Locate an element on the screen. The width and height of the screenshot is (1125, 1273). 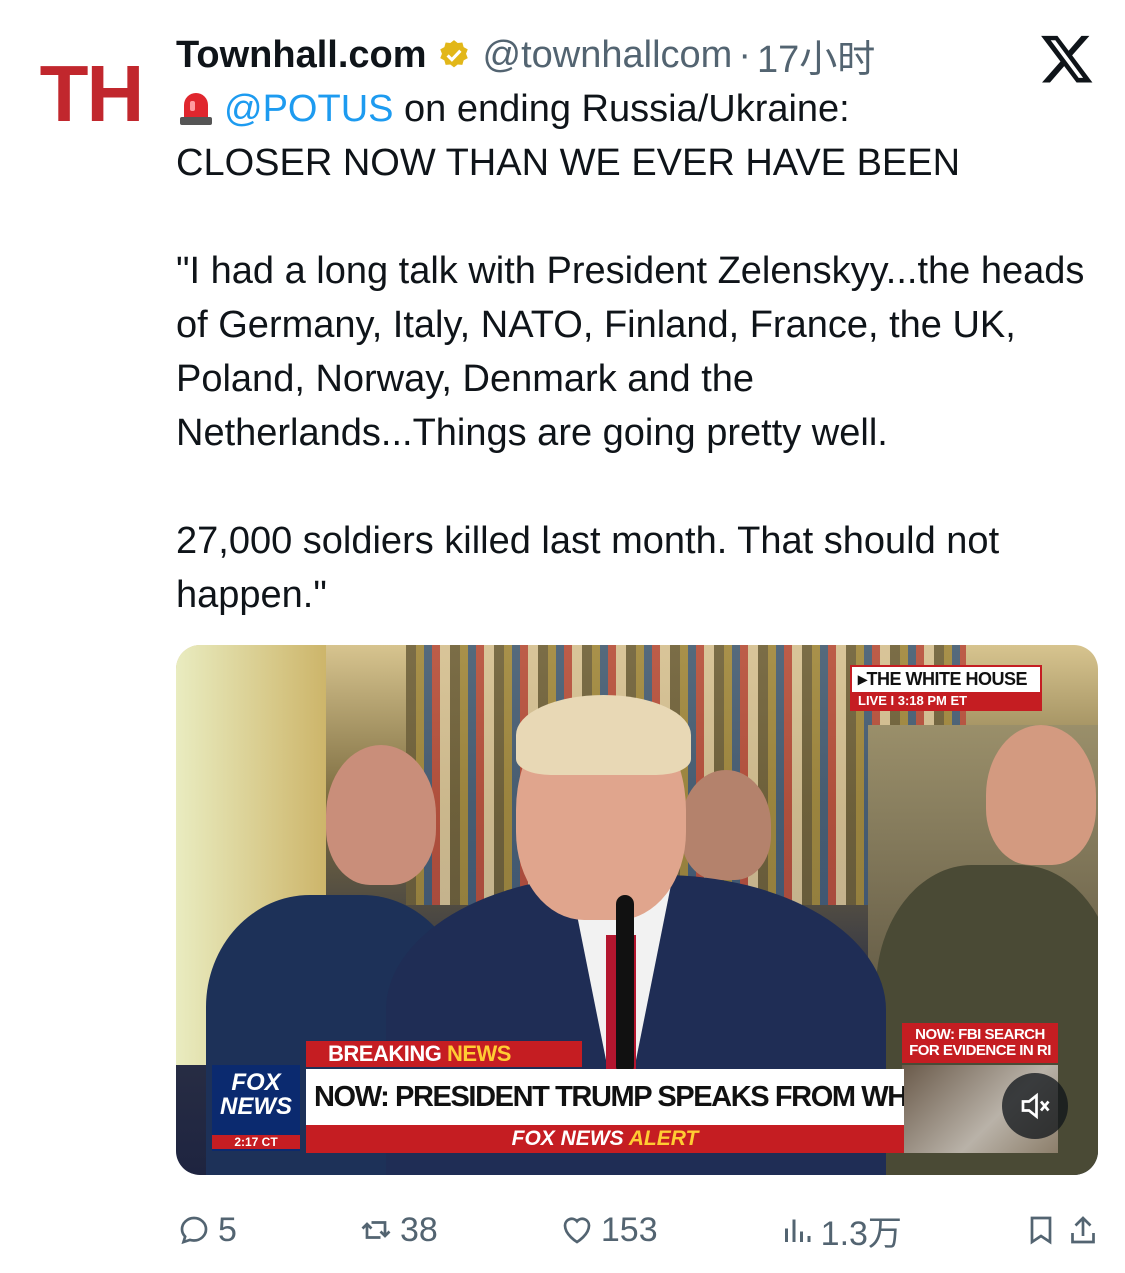
officer-left-head is located at coordinates (381, 815).